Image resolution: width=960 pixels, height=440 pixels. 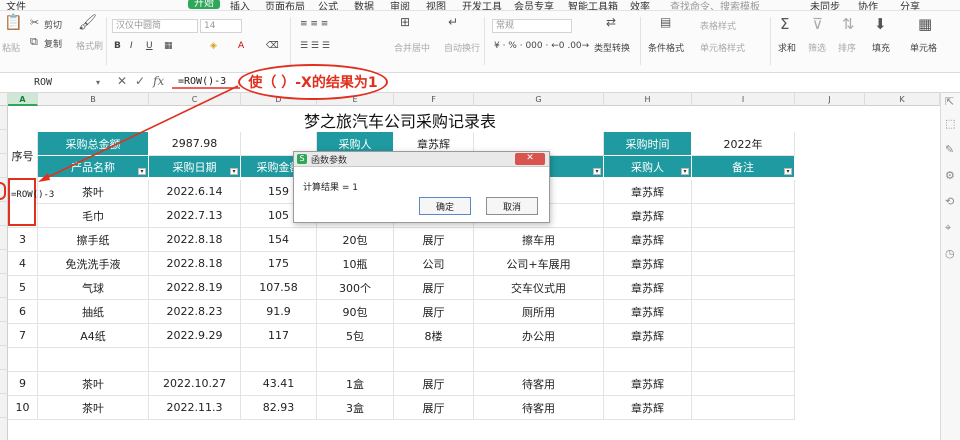 What do you see at coordinates (434, 264) in the screenshot?
I see `table-cell: 公司` at bounding box center [434, 264].